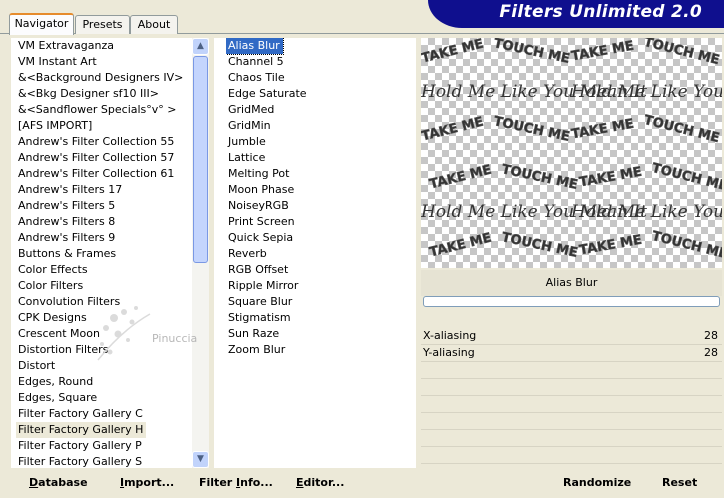 Image resolution: width=724 pixels, height=498 pixels. What do you see at coordinates (255, 46) in the screenshot?
I see `filter-list-item: Alias Blur` at bounding box center [255, 46].